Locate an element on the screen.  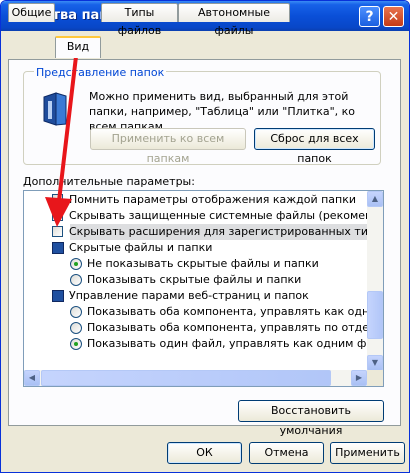
radio-show-both-manage-separately is located at coordinates (76, 328).